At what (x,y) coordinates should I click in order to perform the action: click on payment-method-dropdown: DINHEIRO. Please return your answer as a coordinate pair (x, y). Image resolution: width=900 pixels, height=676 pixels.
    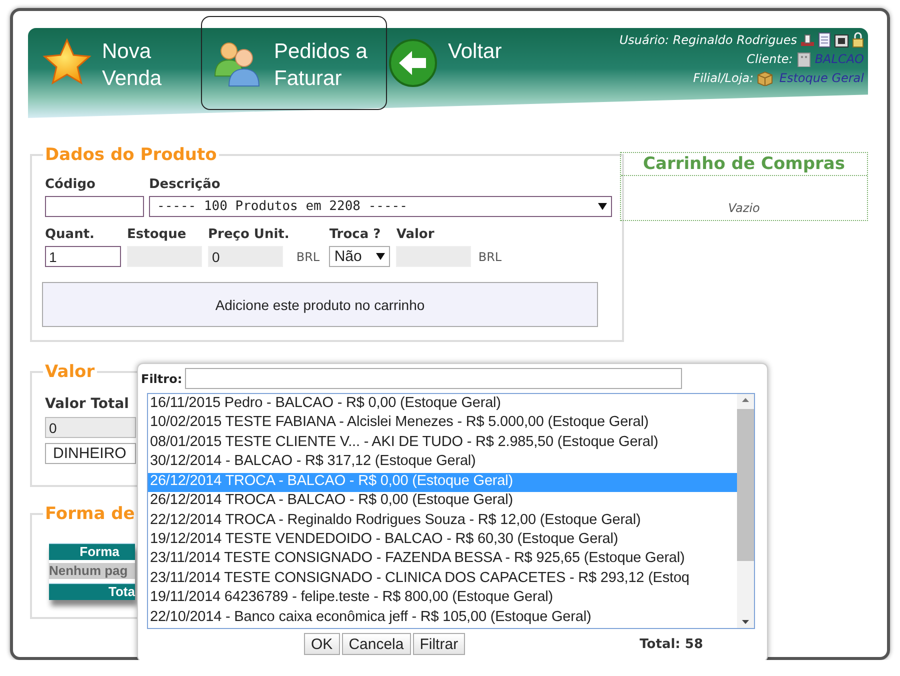
    Looking at the image, I should click on (90, 453).